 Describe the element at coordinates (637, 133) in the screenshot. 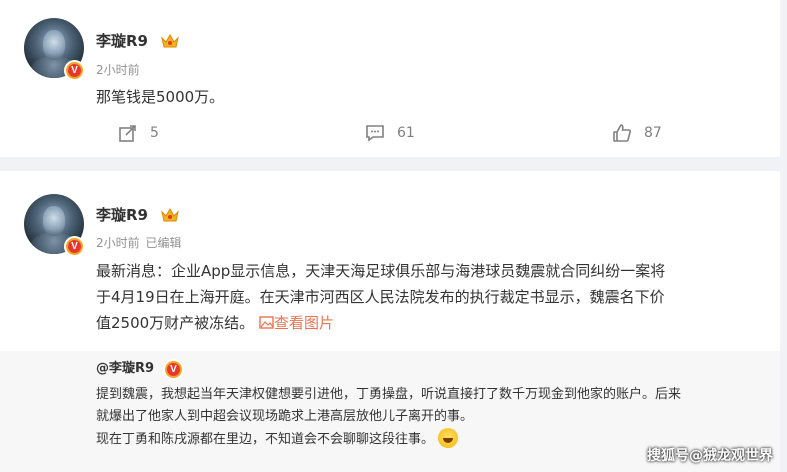

I see `like-button: 87` at that location.